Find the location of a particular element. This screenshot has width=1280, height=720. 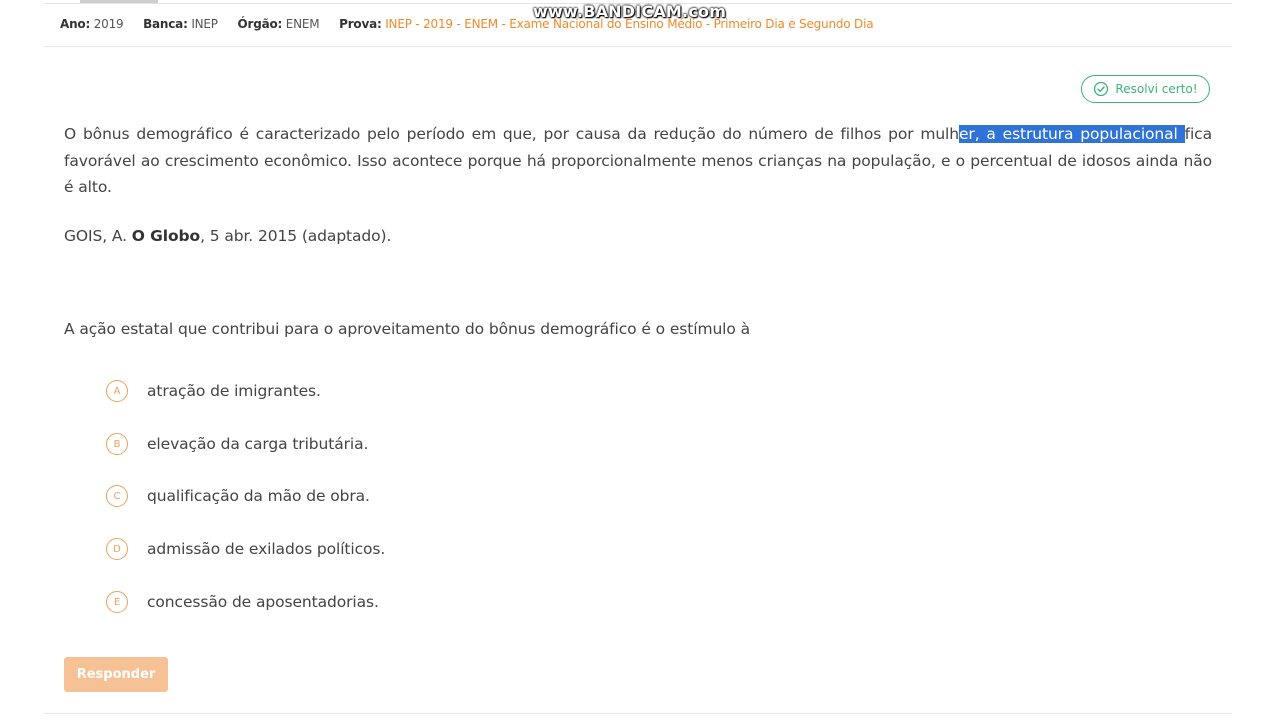

option-a: A atração de imigrantes. is located at coordinates (213, 391).